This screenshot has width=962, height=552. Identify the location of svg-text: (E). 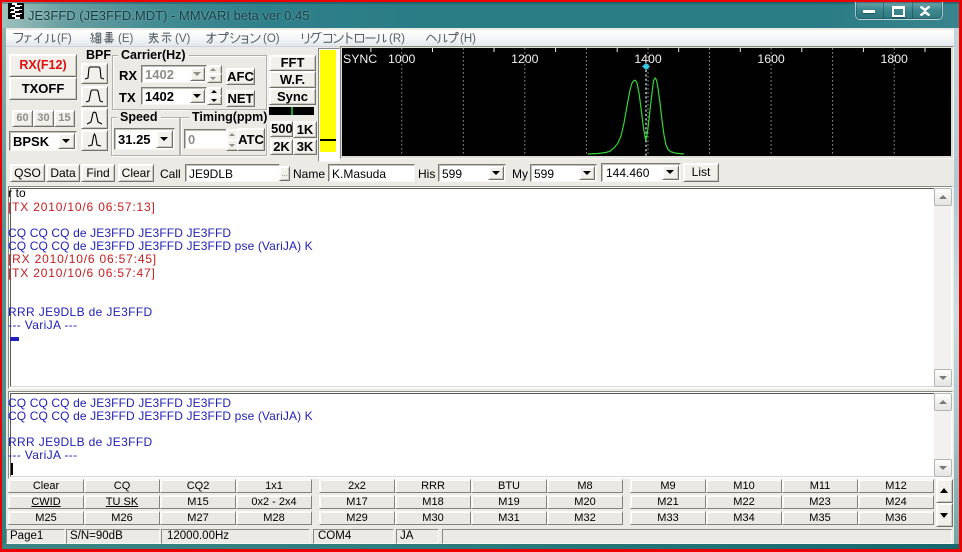
(126, 39).